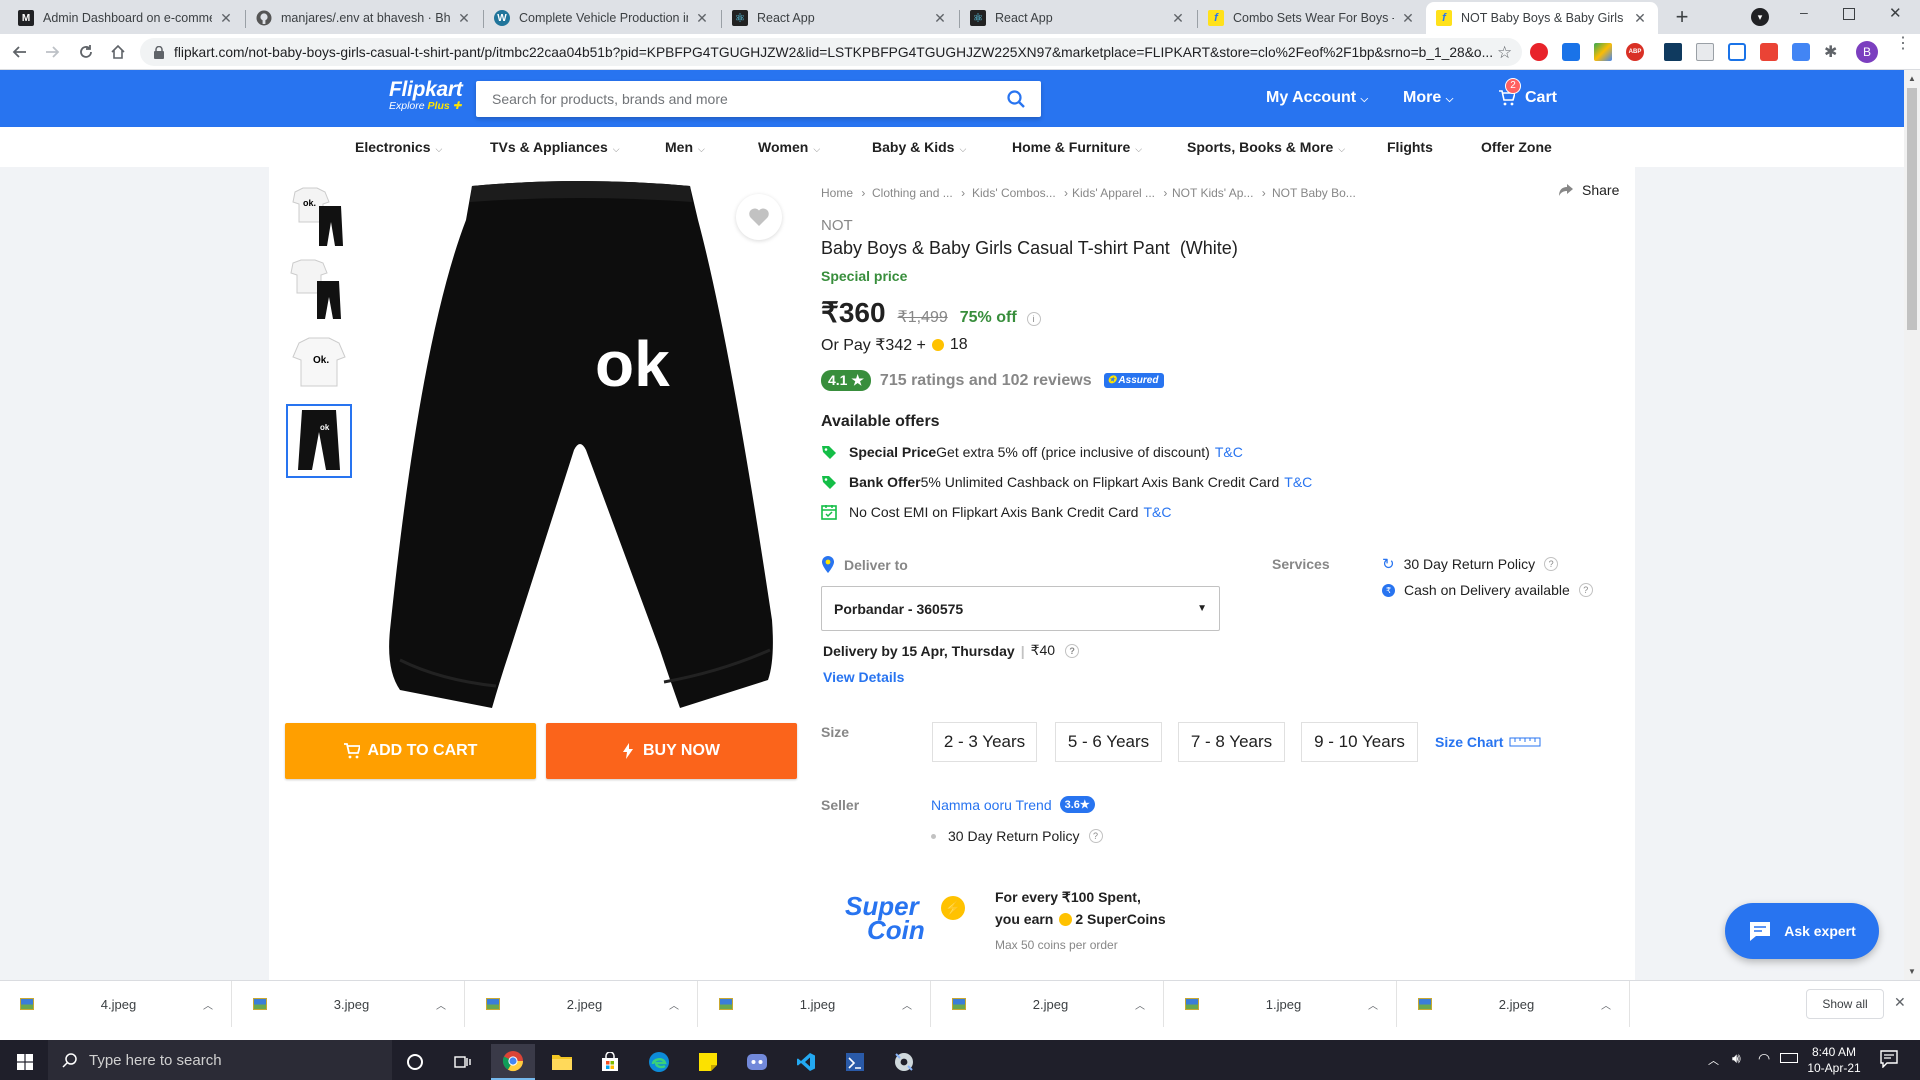 The width and height of the screenshot is (1920, 1080). Describe the element at coordinates (1219, 193) in the screenshot. I see `breadcrumb-item: NOT Kids' Ap... ›` at that location.